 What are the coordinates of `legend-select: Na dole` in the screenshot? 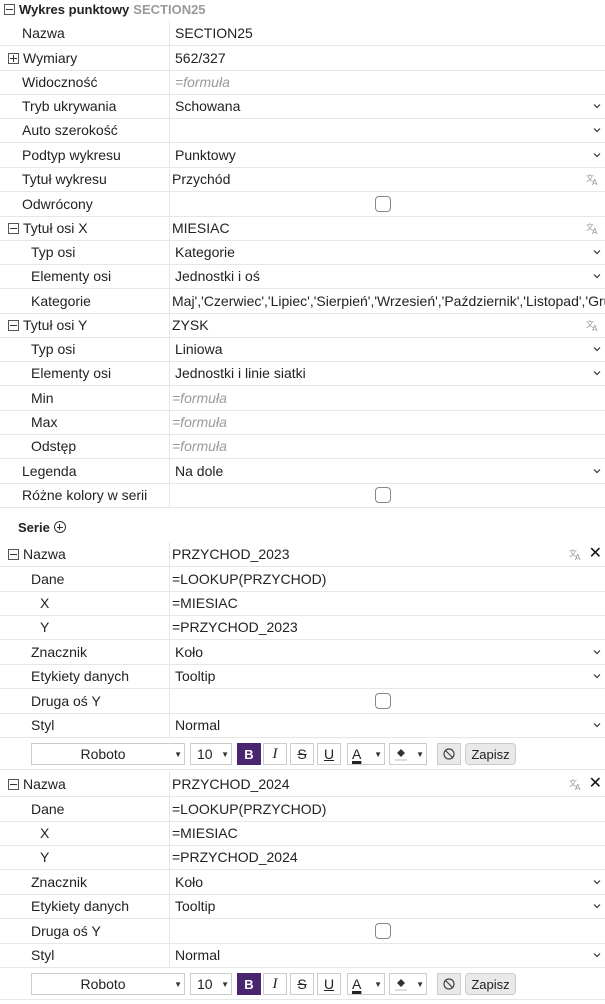 It's located at (388, 471).